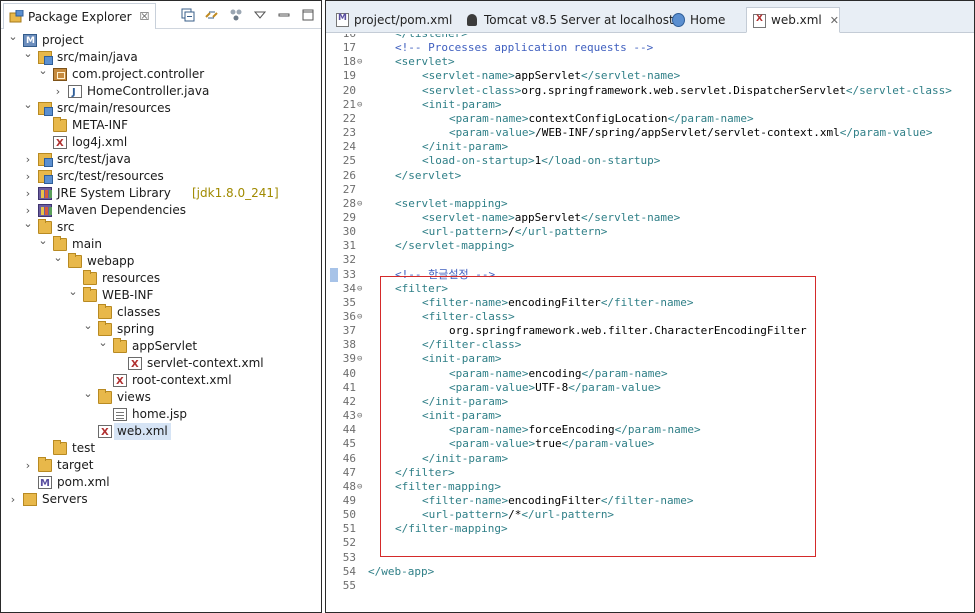 The image size is (975, 613). What do you see at coordinates (650, 246) in the screenshot?
I see `code-line: 31 </servlet-mapping>` at bounding box center [650, 246].